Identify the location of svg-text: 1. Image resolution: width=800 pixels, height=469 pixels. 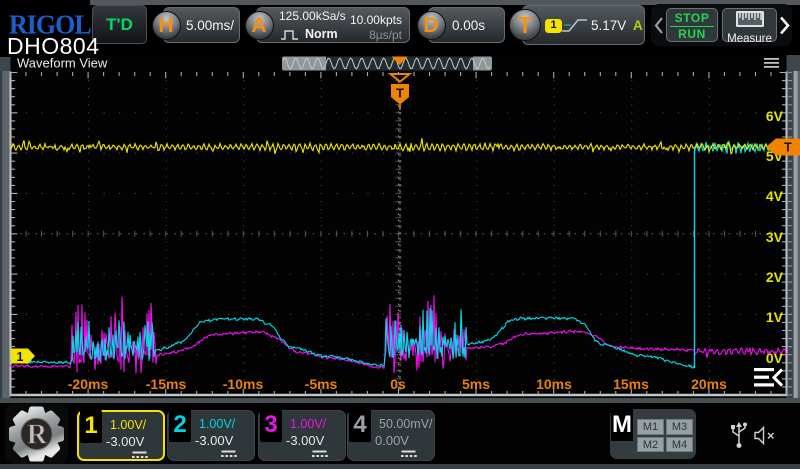
(20, 357).